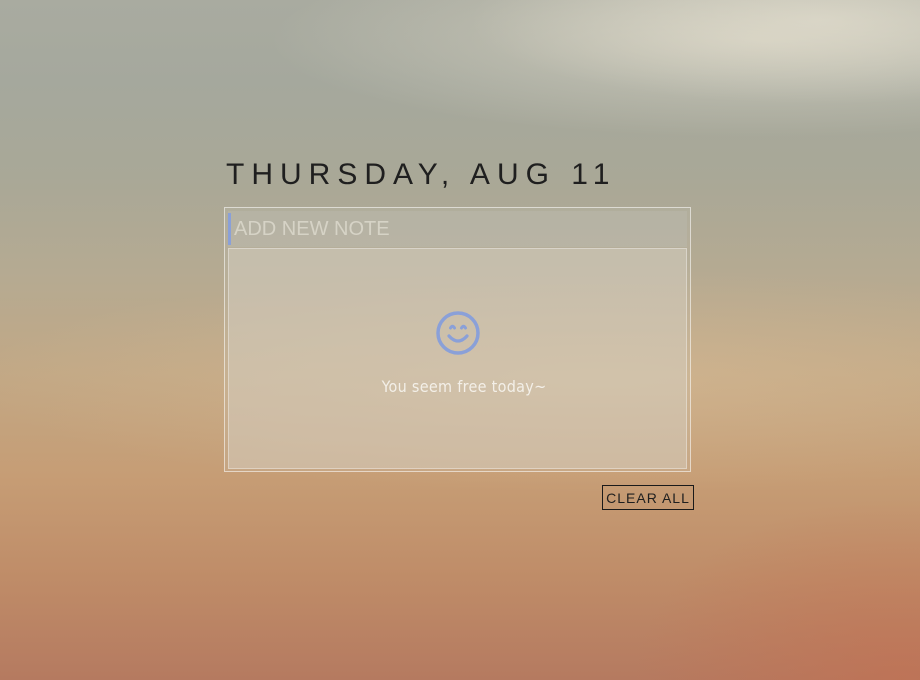 The image size is (920, 680). I want to click on input-focus-indicator, so click(229, 229).